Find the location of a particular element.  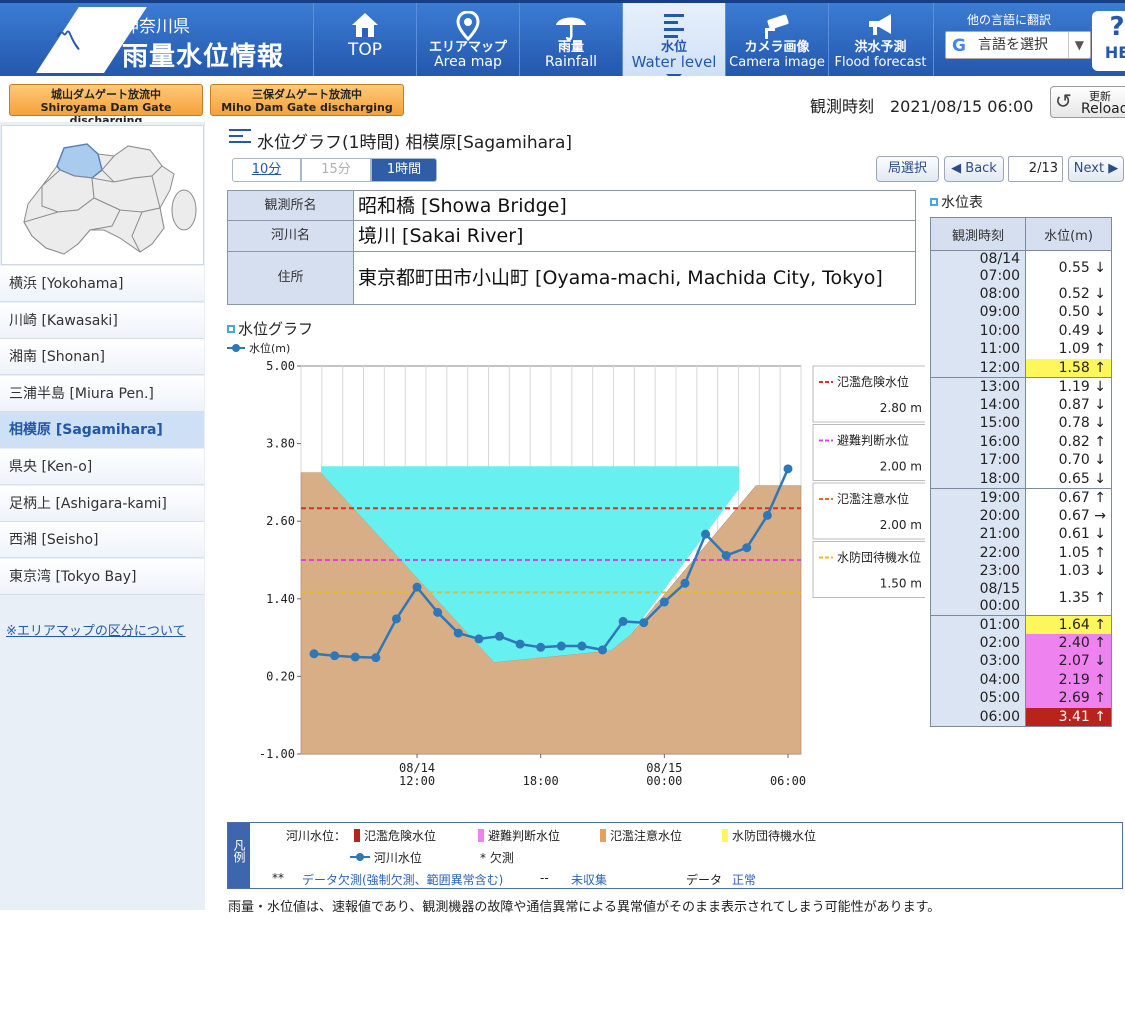

table-cell-time: 09:00 is located at coordinates (978, 312).